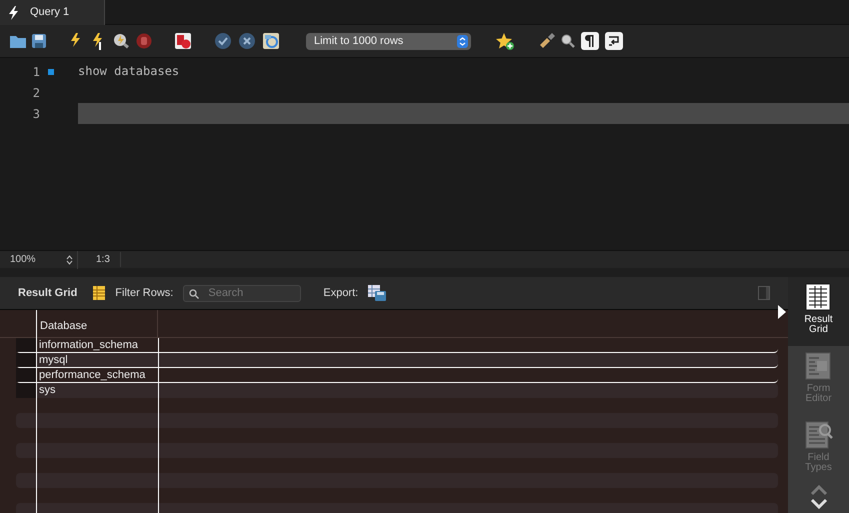 Image resolution: width=849 pixels, height=513 pixels. What do you see at coordinates (36, 114) in the screenshot?
I see `line-number: 3` at bounding box center [36, 114].